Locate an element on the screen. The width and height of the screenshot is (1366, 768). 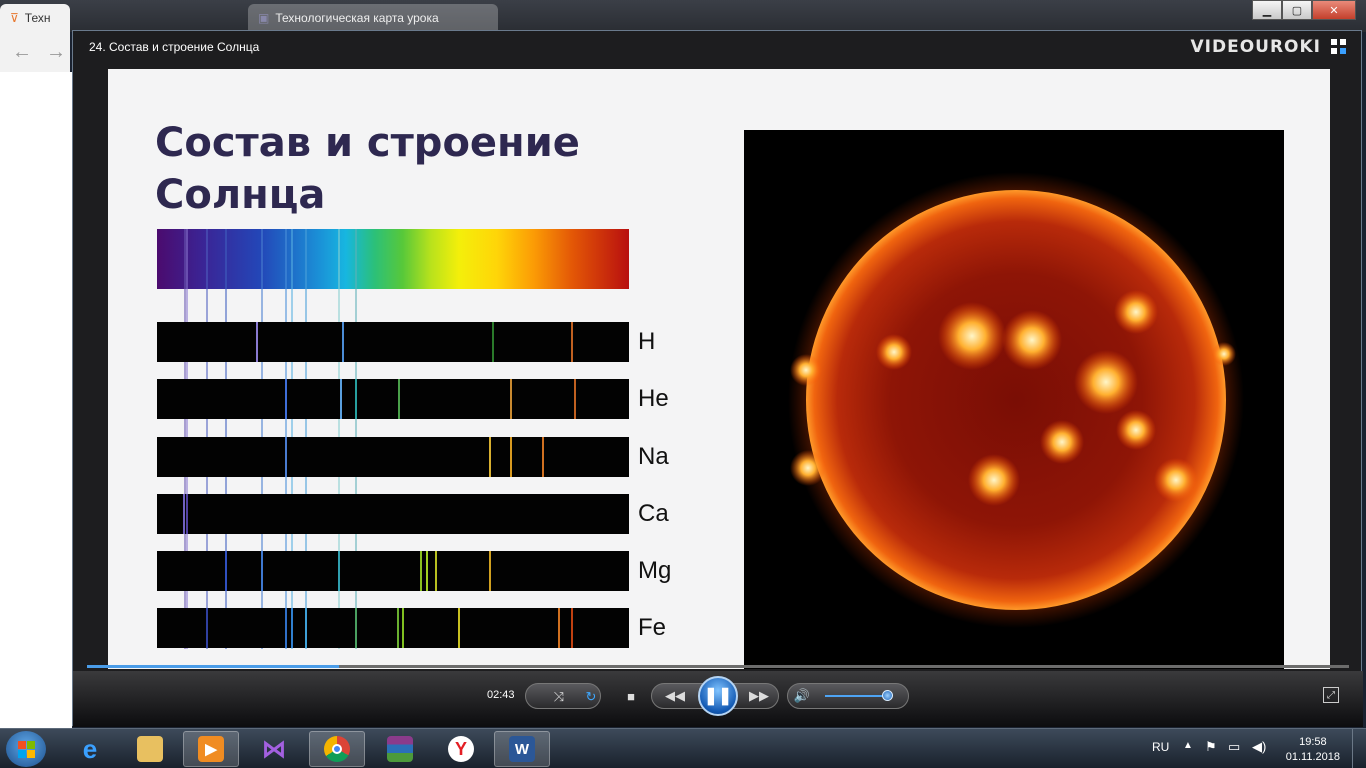
pause-button: ❚❚ is located at coordinates (718, 696).